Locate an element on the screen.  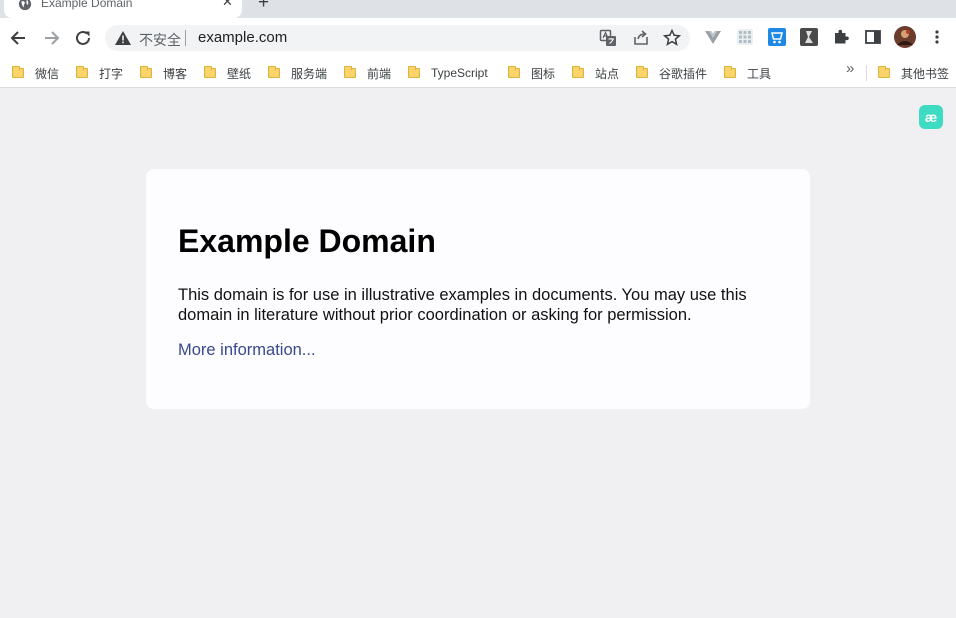
omnibox-divider is located at coordinates (185, 38).